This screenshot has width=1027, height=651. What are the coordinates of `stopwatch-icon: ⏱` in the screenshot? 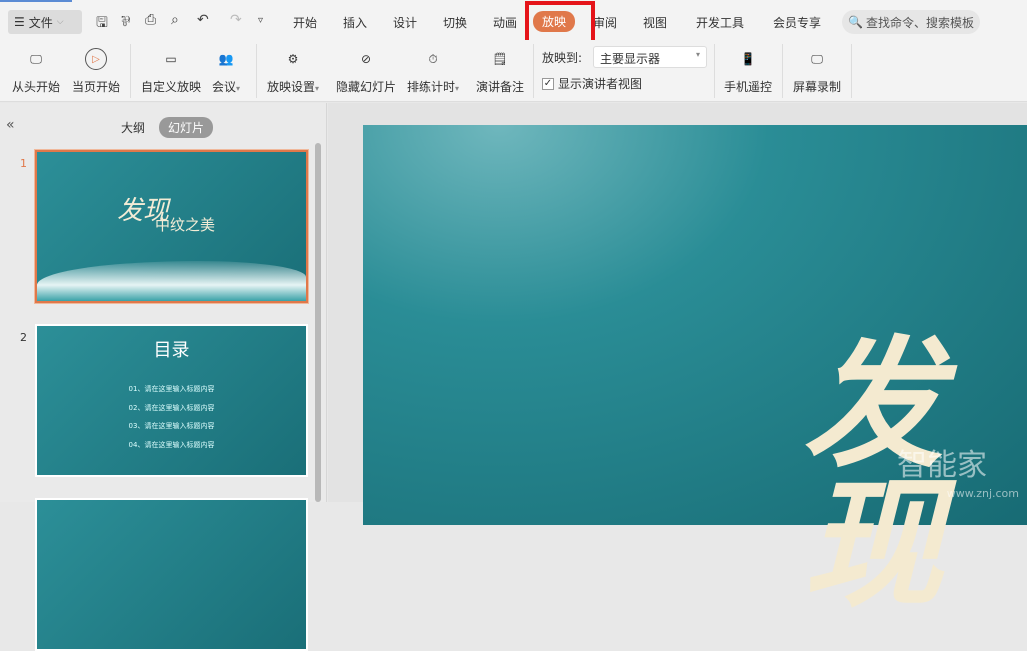 It's located at (433, 58).